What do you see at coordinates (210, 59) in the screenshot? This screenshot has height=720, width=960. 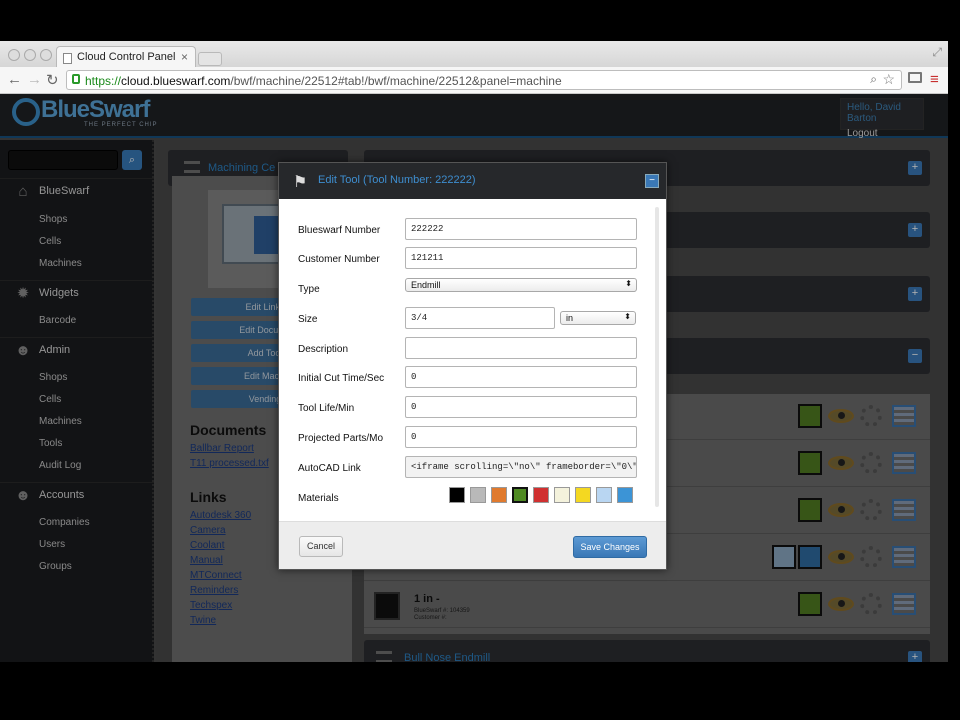 I see `new-tab-button` at bounding box center [210, 59].